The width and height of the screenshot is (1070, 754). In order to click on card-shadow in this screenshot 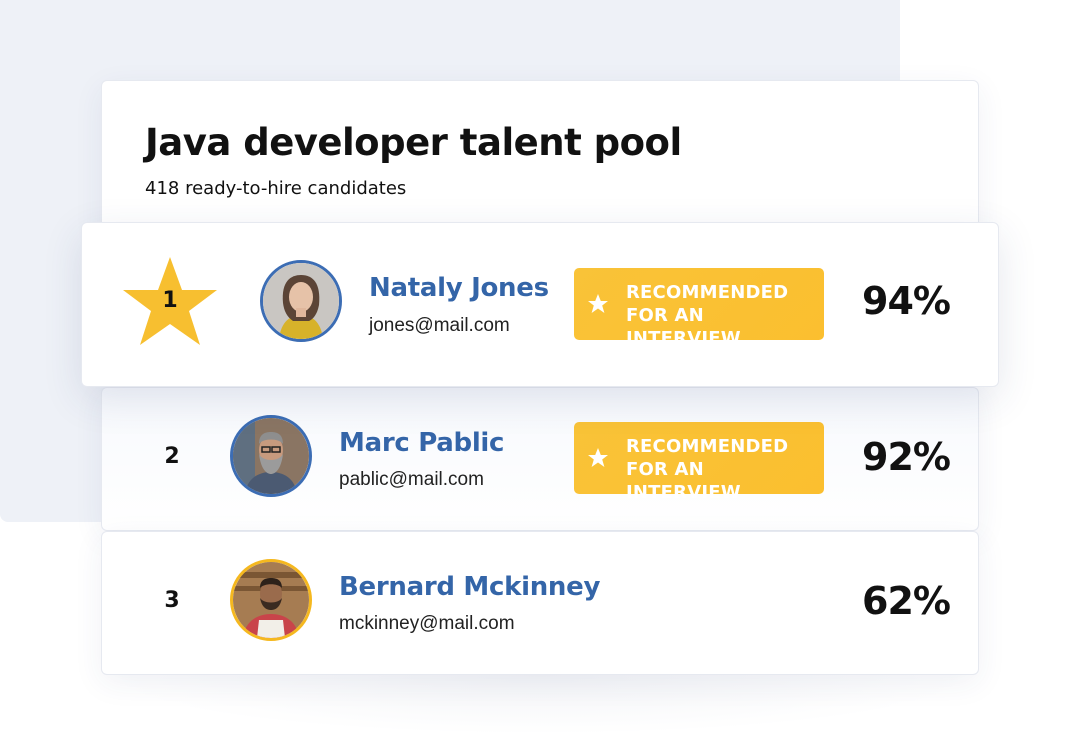, I will do `click(540, 705)`.